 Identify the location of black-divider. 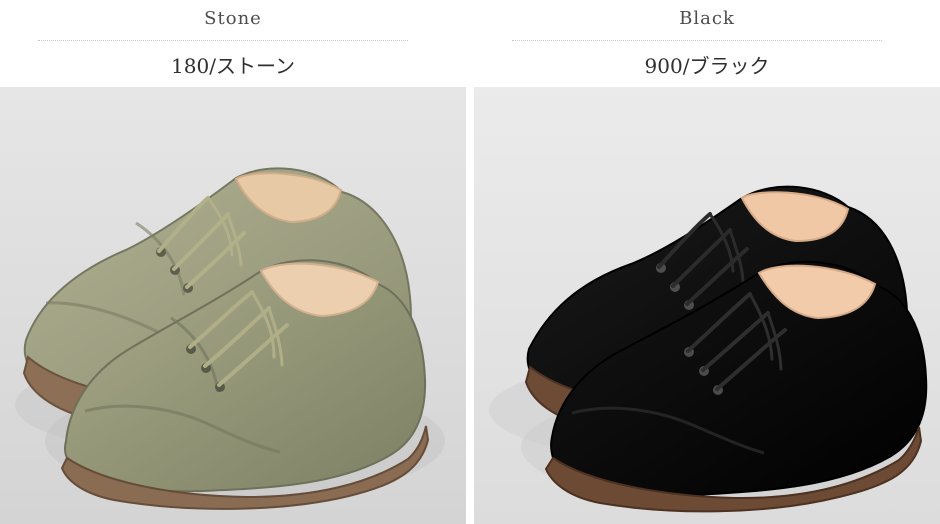
(697, 40).